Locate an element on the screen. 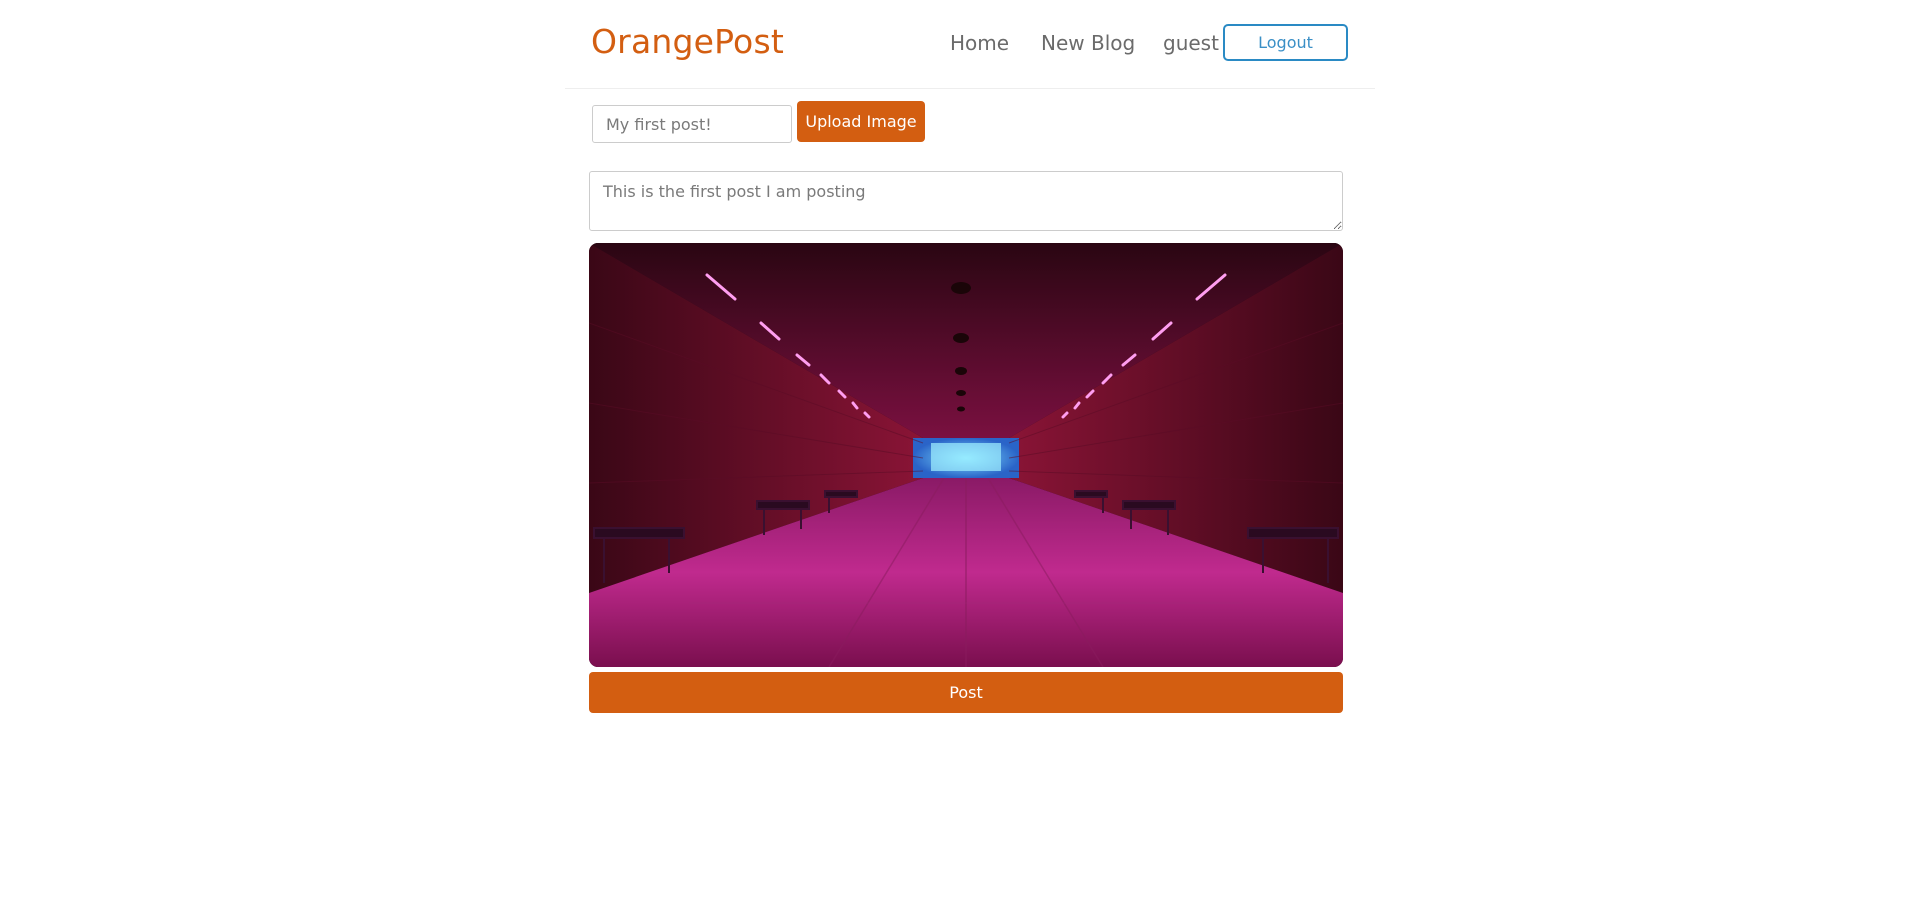 The width and height of the screenshot is (1920, 910). navbar: OrangePost Home New Blog guest Logout is located at coordinates (970, 44).